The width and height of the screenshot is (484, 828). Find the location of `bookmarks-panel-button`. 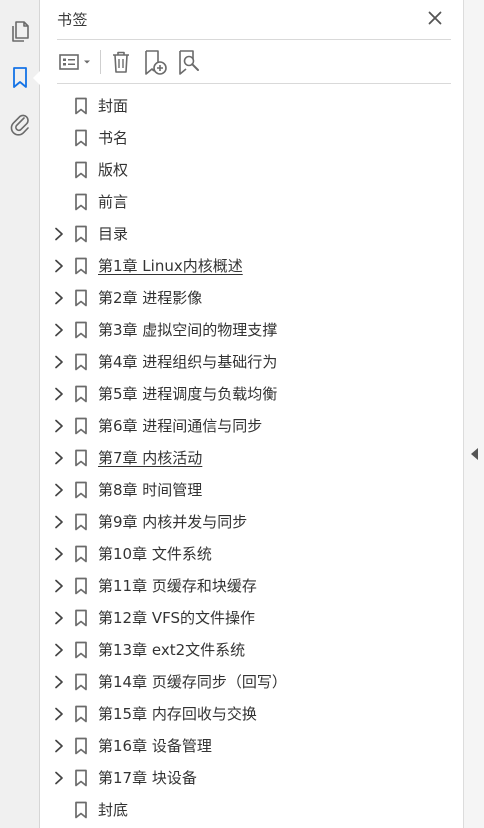

bookmarks-panel-button is located at coordinates (20, 78).